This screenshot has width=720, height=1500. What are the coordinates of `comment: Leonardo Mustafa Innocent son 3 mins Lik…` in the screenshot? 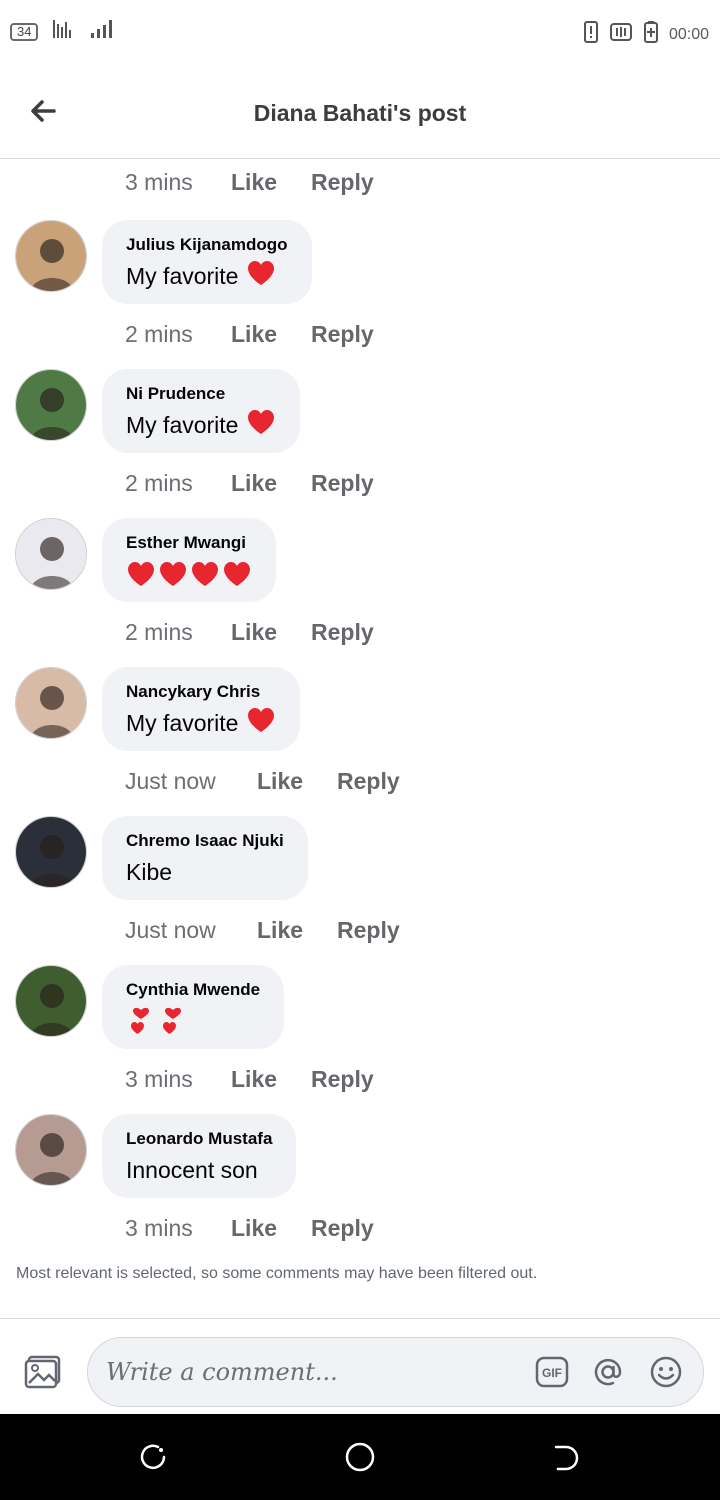 It's located at (360, 1188).